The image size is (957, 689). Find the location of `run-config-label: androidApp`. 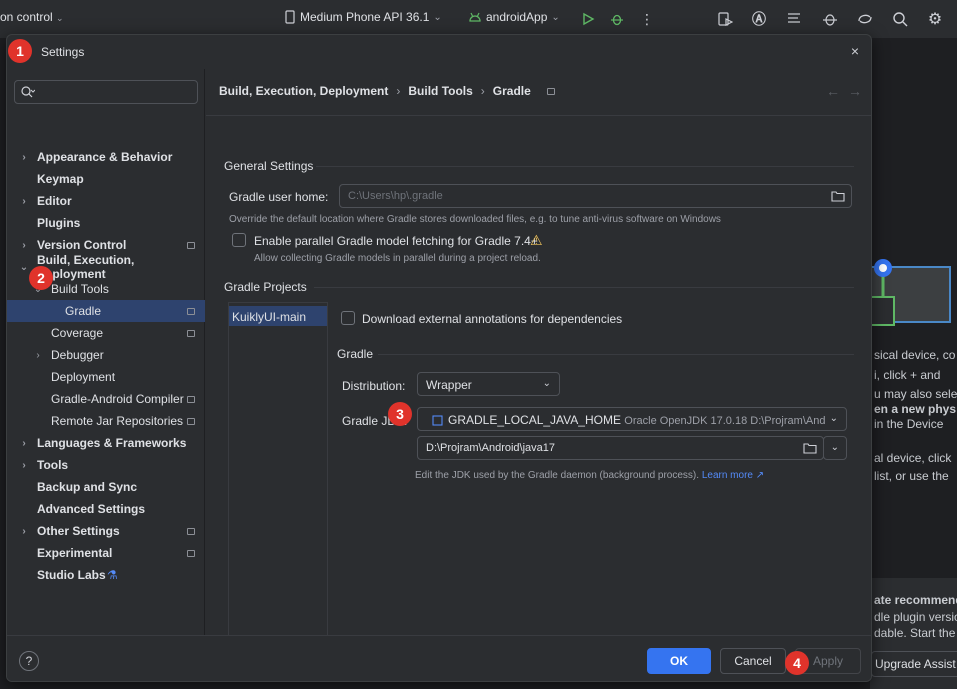

run-config-label: androidApp is located at coordinates (517, 17).